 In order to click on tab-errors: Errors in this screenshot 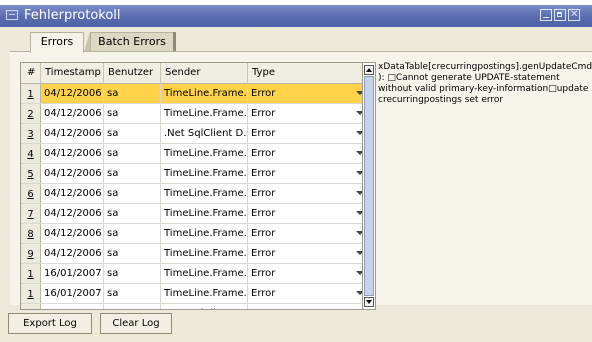, I will do `click(57, 42)`.